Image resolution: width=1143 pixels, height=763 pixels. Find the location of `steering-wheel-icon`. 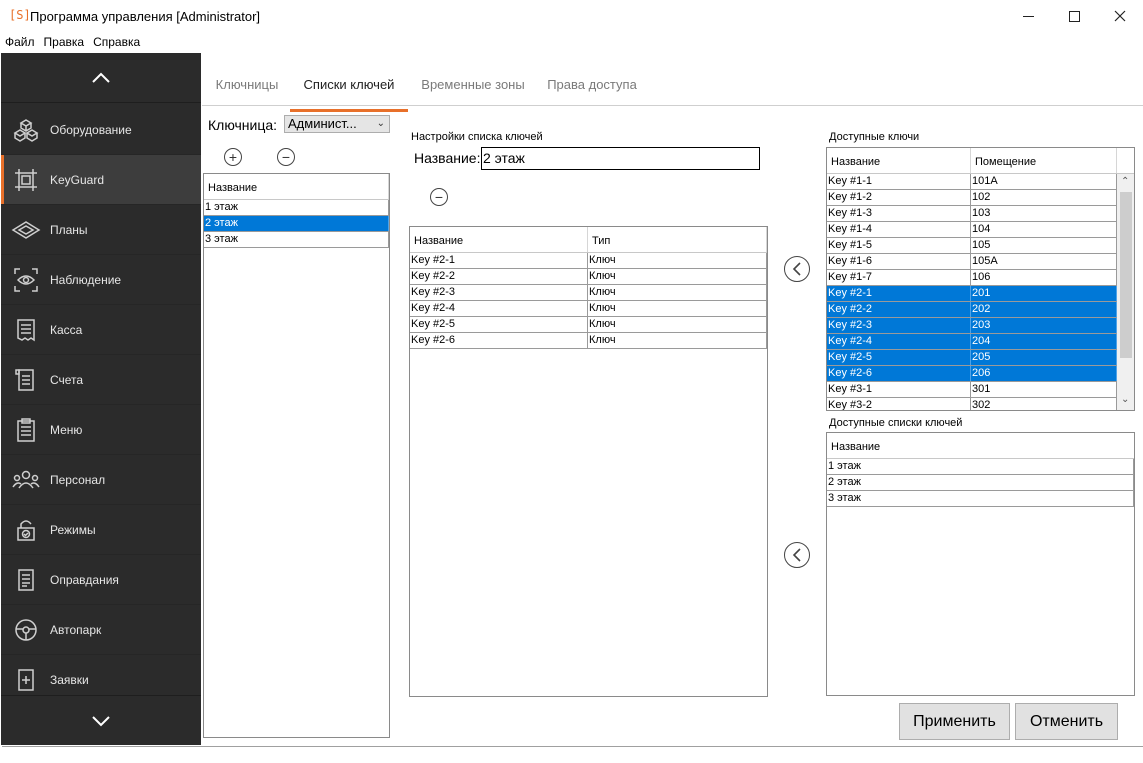

steering-wheel-icon is located at coordinates (26, 630).